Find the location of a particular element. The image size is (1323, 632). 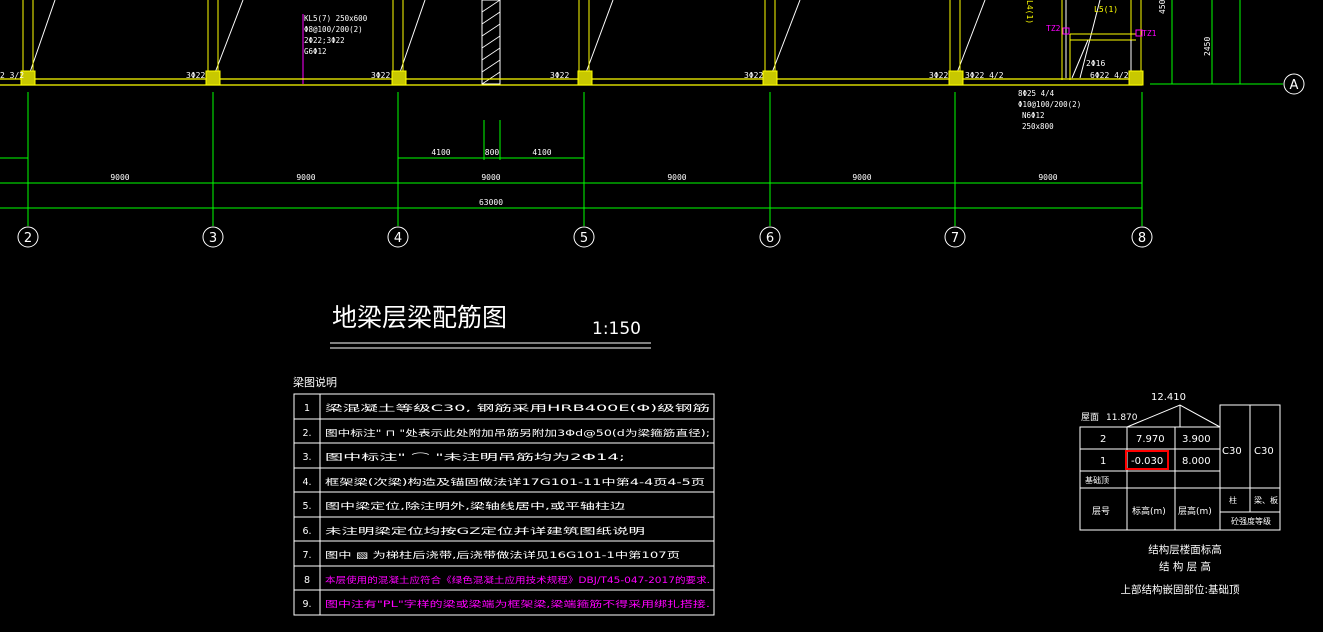

right-note-line: 8Φ25 4/4 is located at coordinates (1036, 93).